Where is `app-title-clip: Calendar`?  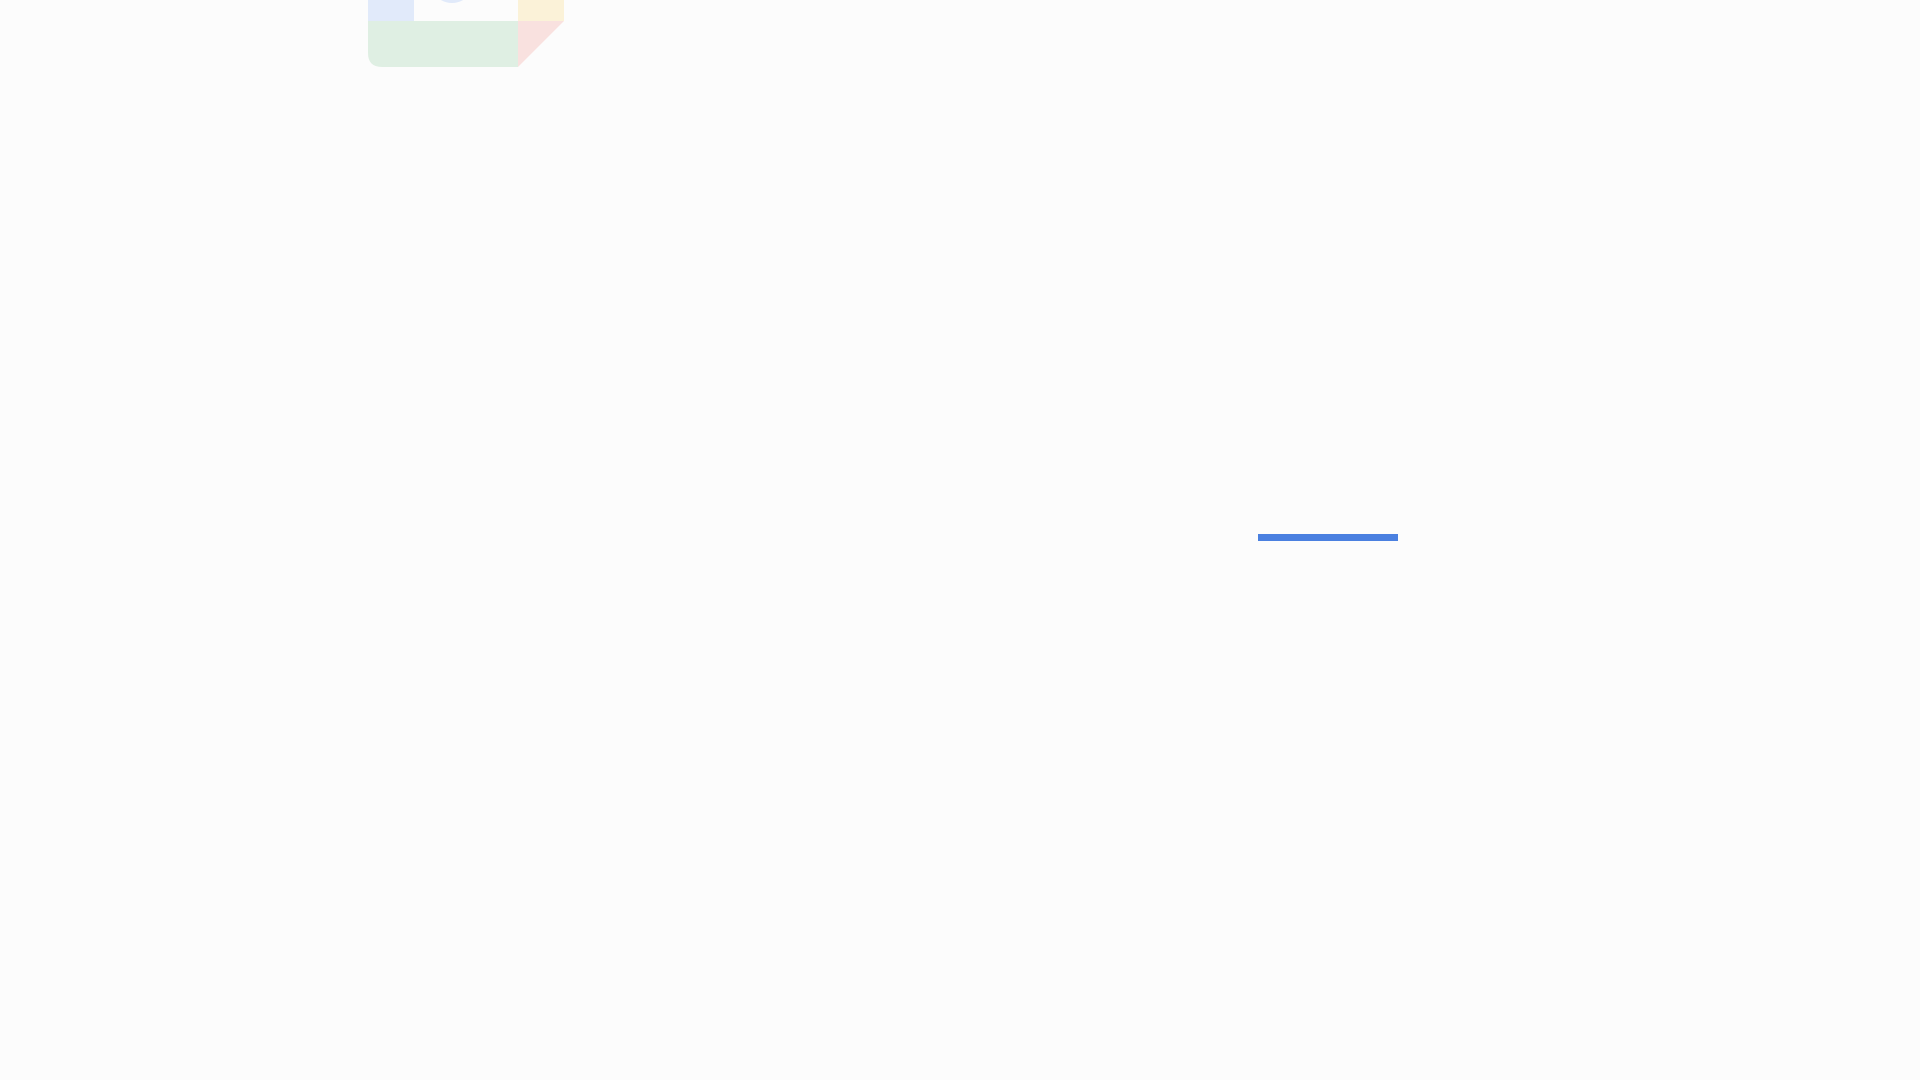 app-title-clip: Calendar is located at coordinates (878, 495).